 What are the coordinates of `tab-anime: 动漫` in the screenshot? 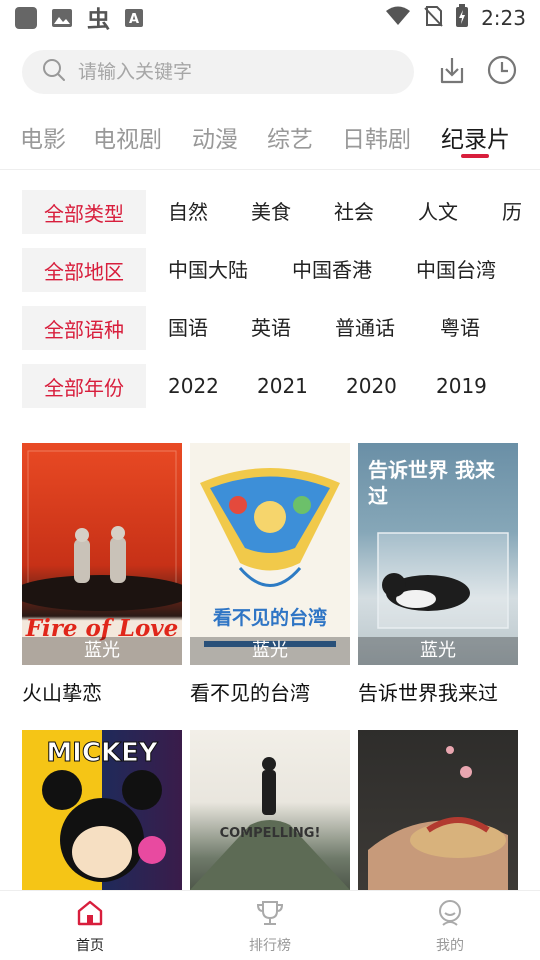 It's located at (215, 137).